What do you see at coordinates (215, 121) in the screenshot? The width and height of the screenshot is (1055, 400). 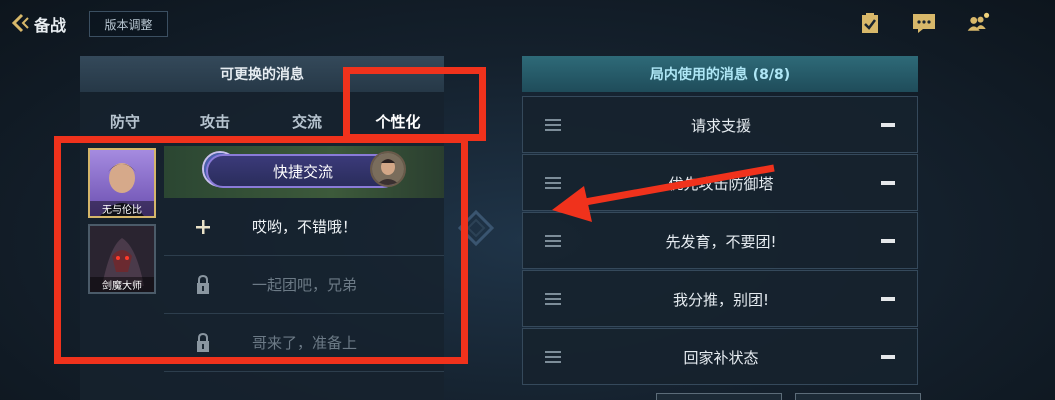 I see `tab-attack: 攻击` at bounding box center [215, 121].